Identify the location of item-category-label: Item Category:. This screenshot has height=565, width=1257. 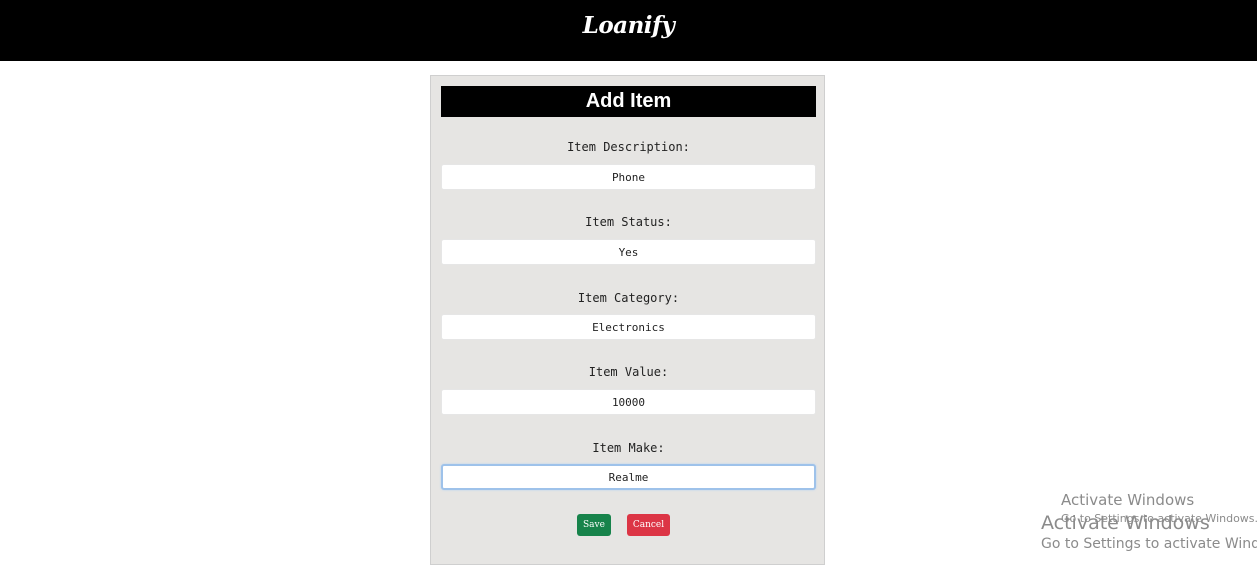
(628, 298).